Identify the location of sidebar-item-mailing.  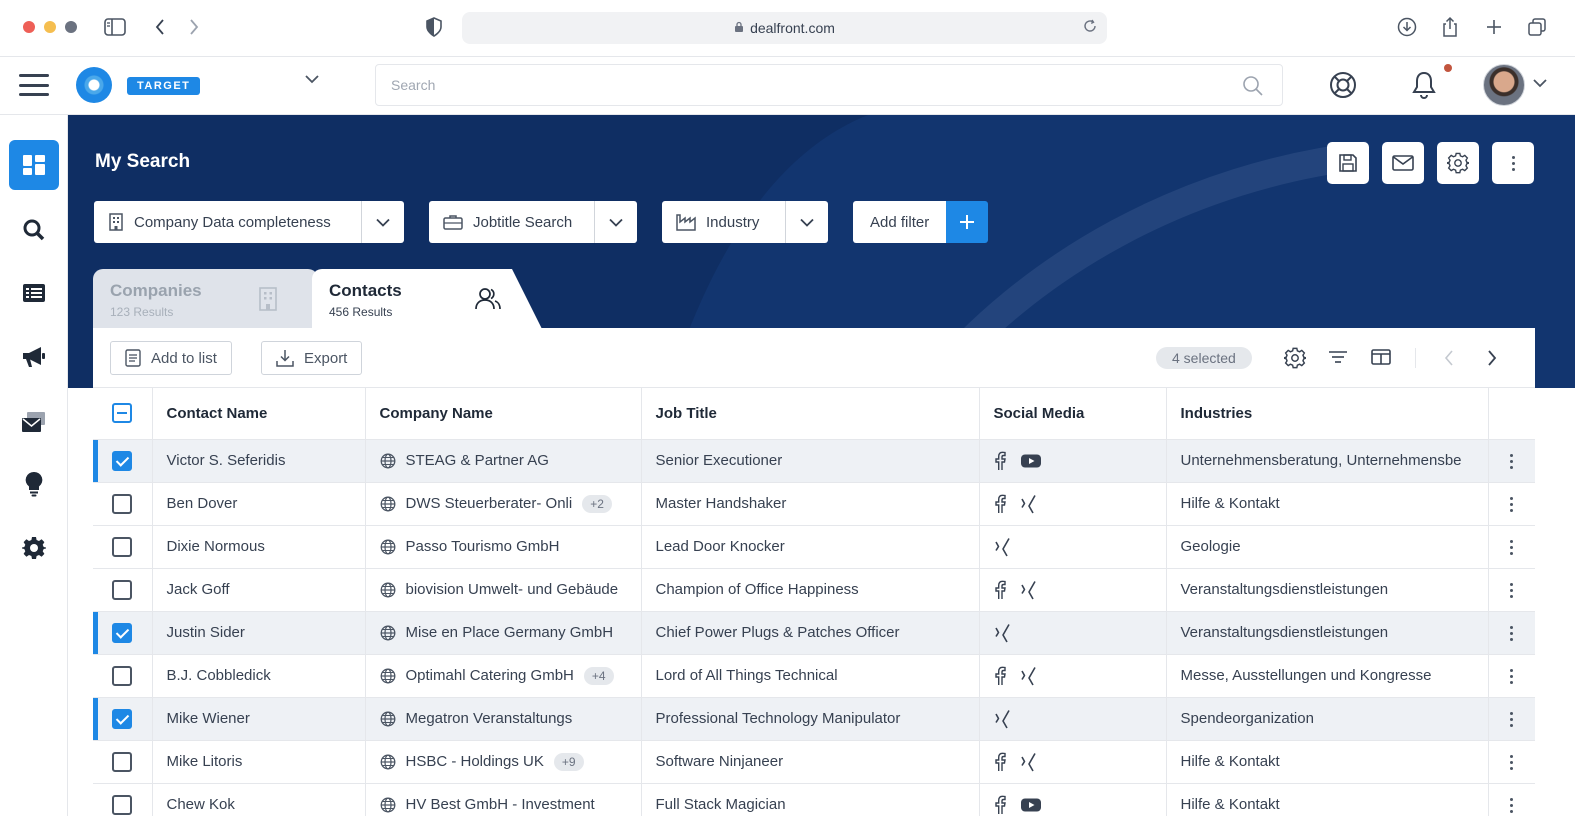
(34, 422).